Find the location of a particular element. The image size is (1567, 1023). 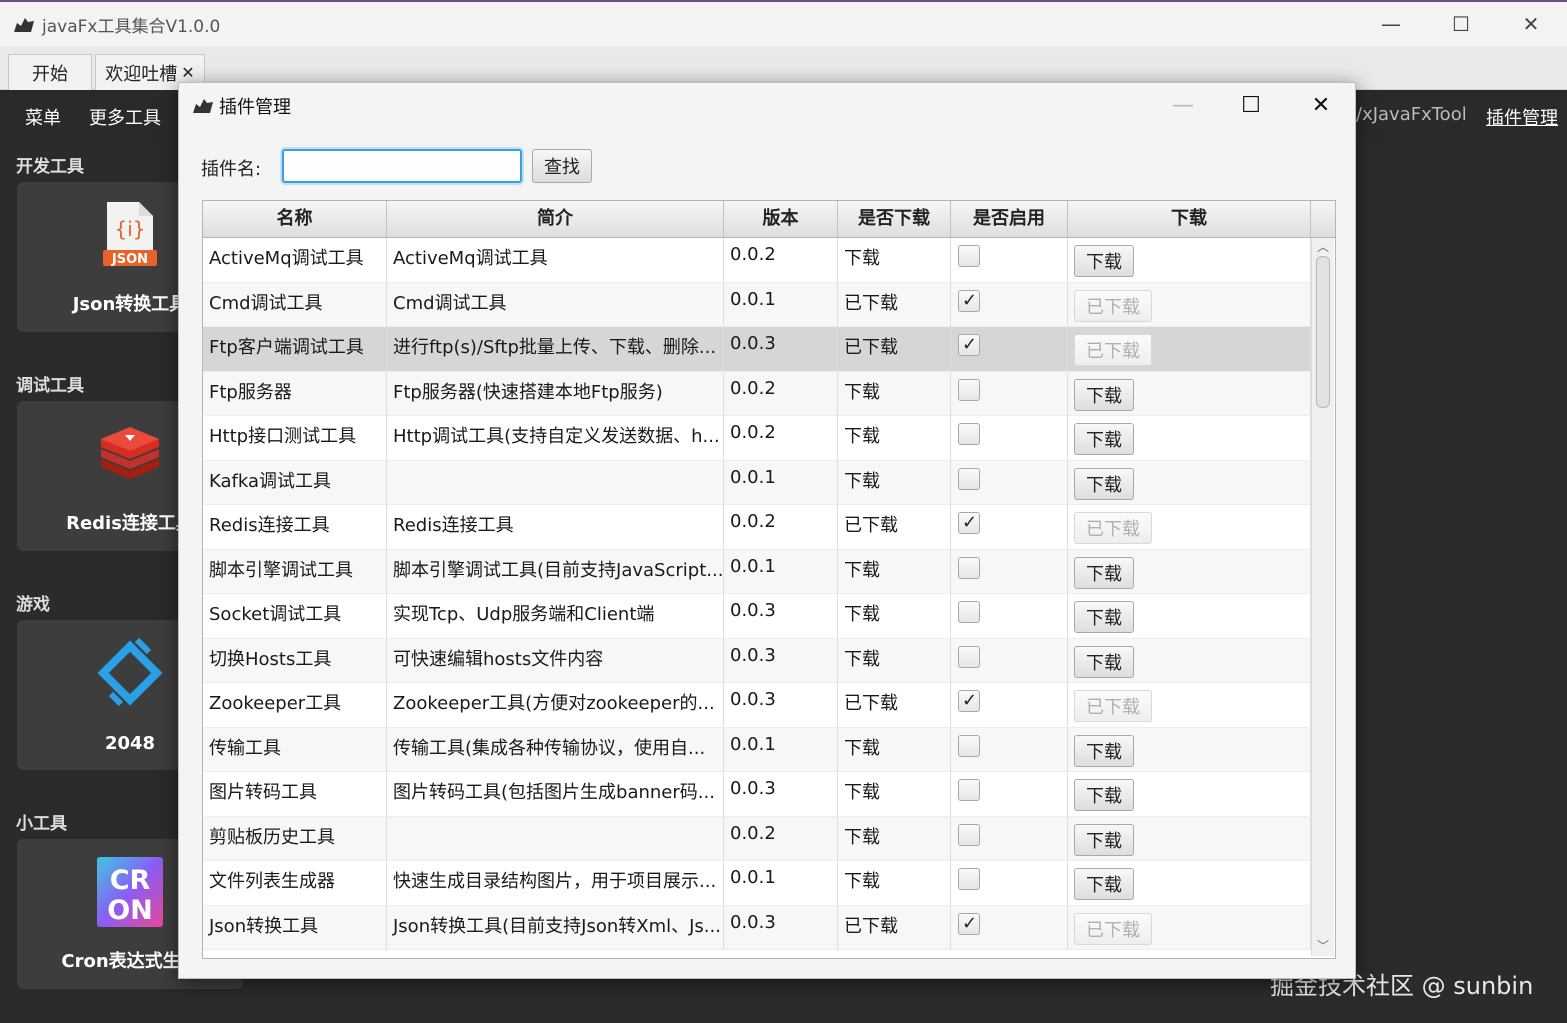

scroll-down-icon: ﹀ is located at coordinates (1323, 945).